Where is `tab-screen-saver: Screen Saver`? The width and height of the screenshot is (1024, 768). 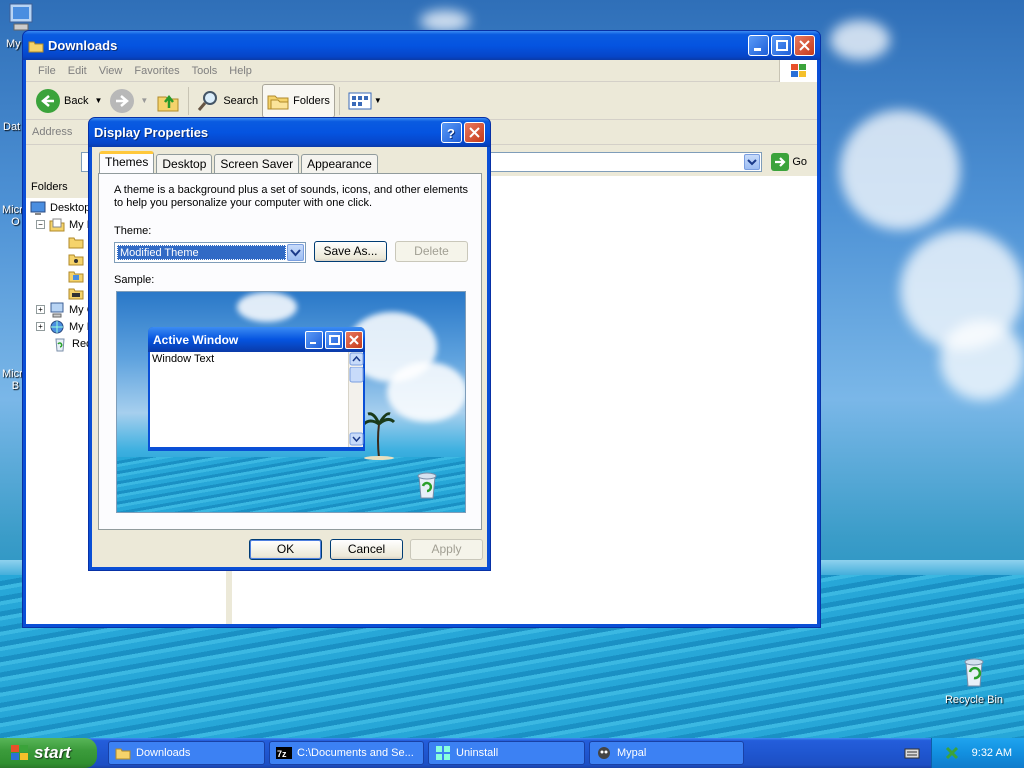 tab-screen-saver: Screen Saver is located at coordinates (257, 163).